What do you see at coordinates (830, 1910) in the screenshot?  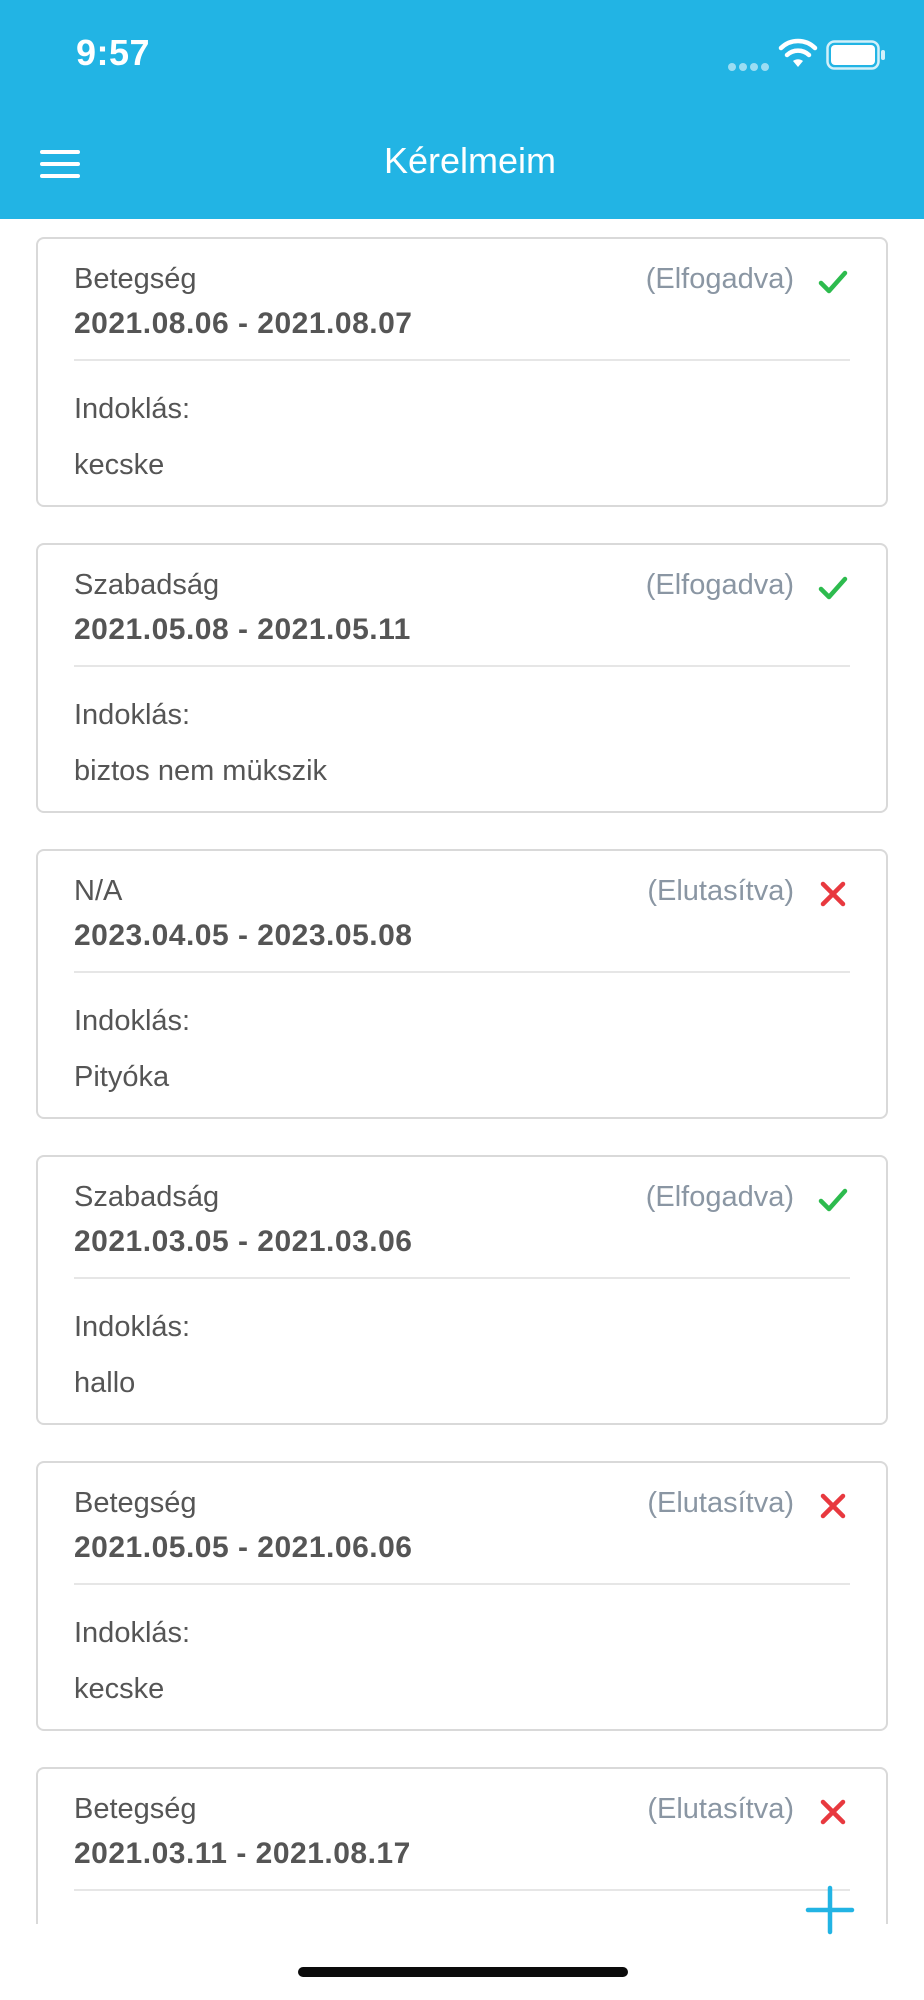 I see `add-request-button` at bounding box center [830, 1910].